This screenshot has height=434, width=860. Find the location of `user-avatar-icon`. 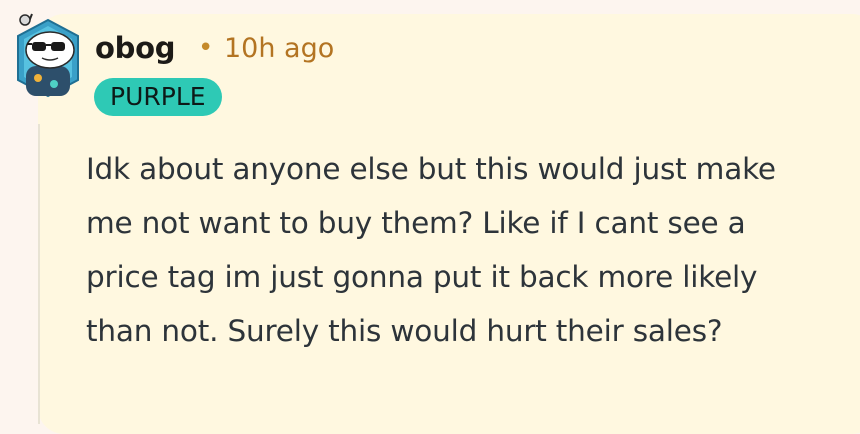

user-avatar-icon is located at coordinates (46, 56).